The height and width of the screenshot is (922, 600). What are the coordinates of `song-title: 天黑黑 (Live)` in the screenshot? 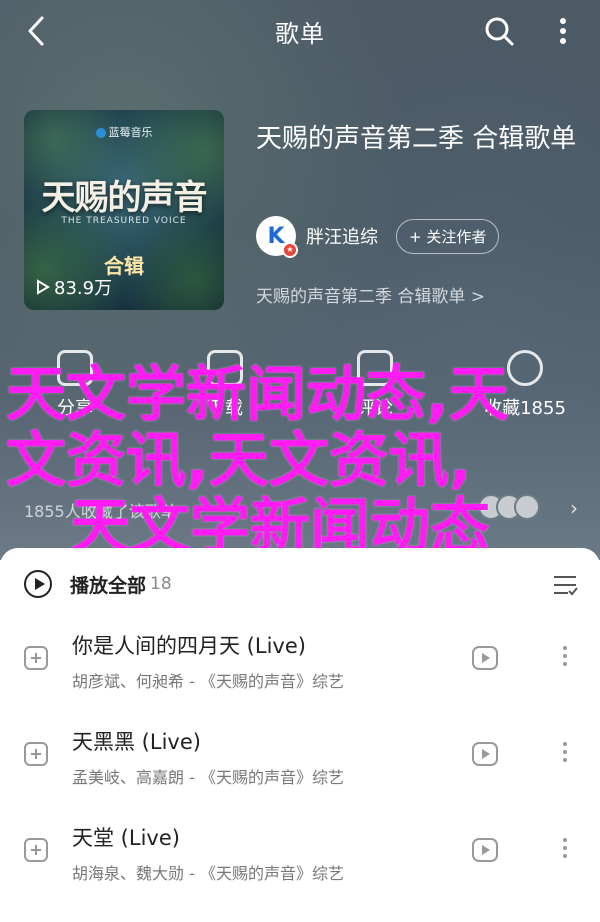 It's located at (136, 741).